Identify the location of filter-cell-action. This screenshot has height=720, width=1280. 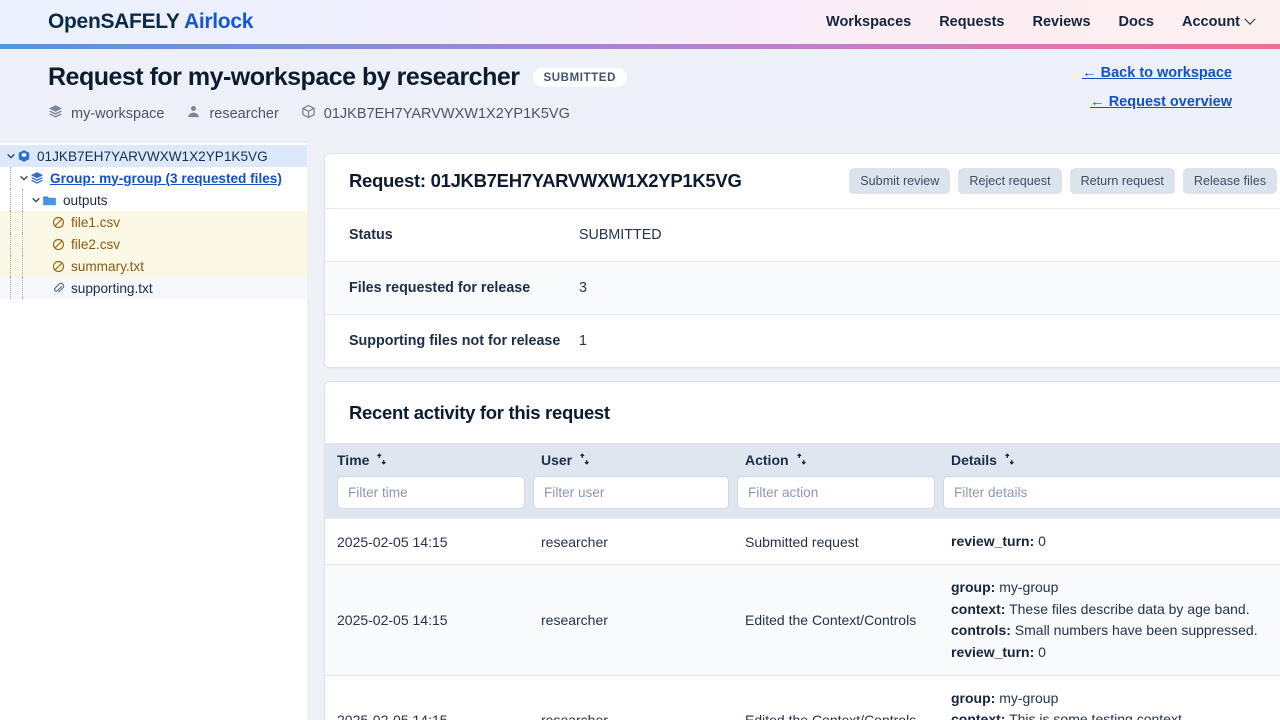
(836, 497).